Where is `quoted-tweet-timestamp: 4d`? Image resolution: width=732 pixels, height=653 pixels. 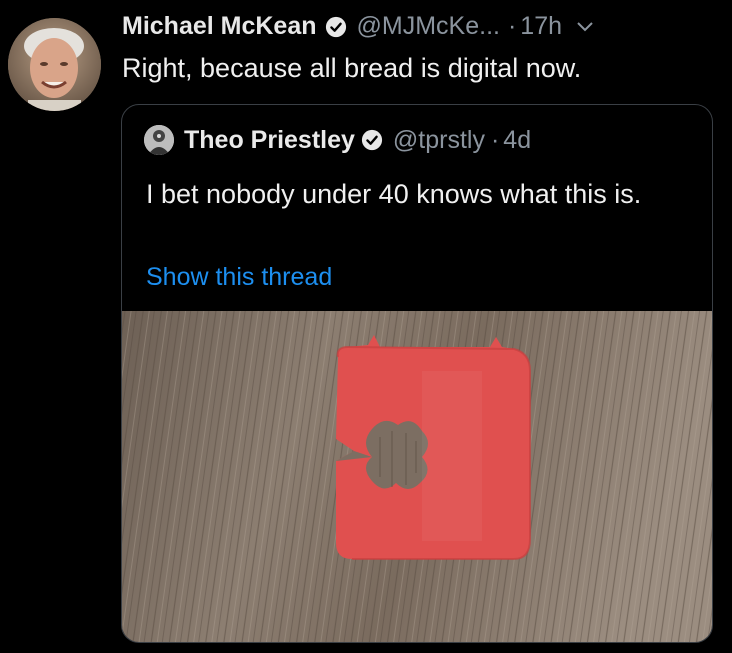
quoted-tweet-timestamp: 4d is located at coordinates (517, 140).